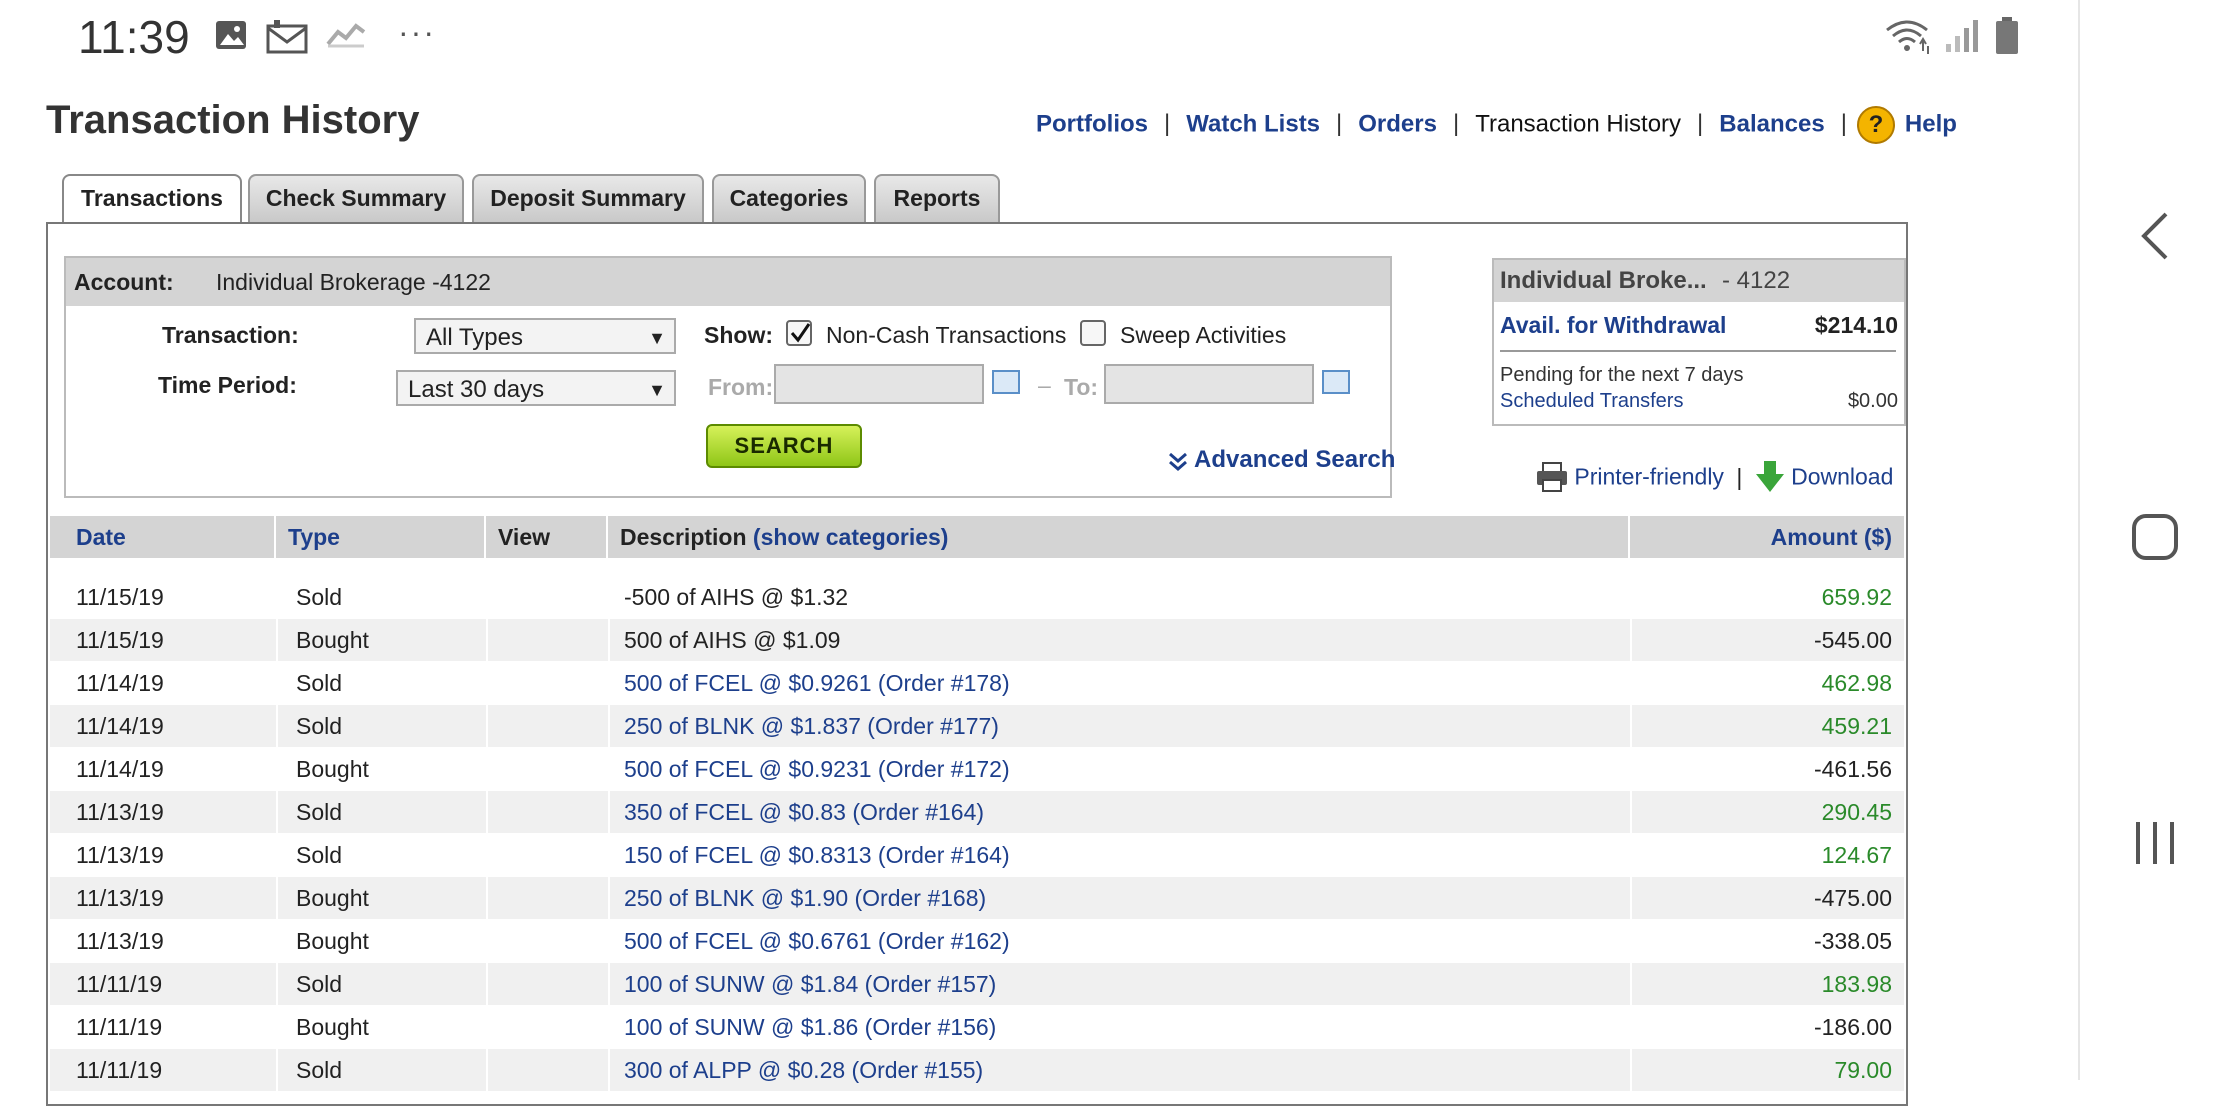 The image size is (2220, 1106). What do you see at coordinates (2007, 35) in the screenshot?
I see `battery-icon` at bounding box center [2007, 35].